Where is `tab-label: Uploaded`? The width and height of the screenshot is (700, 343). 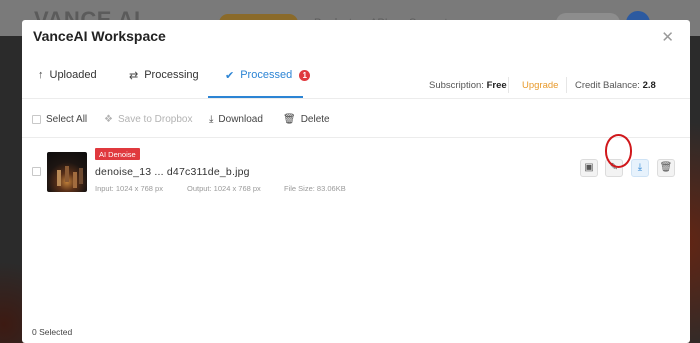
tab-label: Uploaded is located at coordinates (73, 75).